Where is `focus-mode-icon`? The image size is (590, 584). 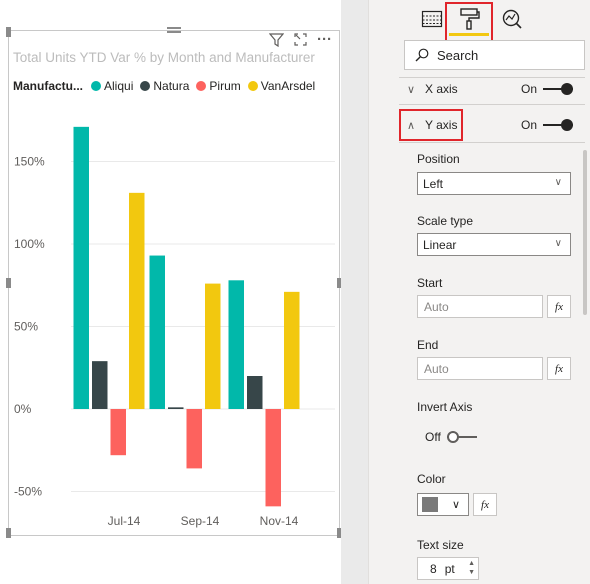 focus-mode-icon is located at coordinates (300, 39).